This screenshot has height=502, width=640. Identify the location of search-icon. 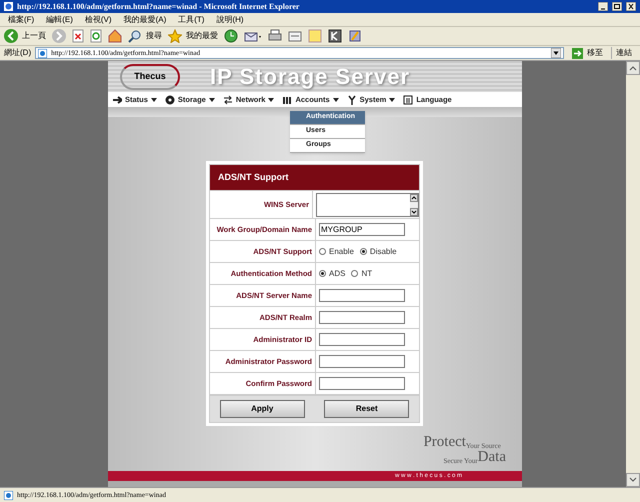
(135, 36).